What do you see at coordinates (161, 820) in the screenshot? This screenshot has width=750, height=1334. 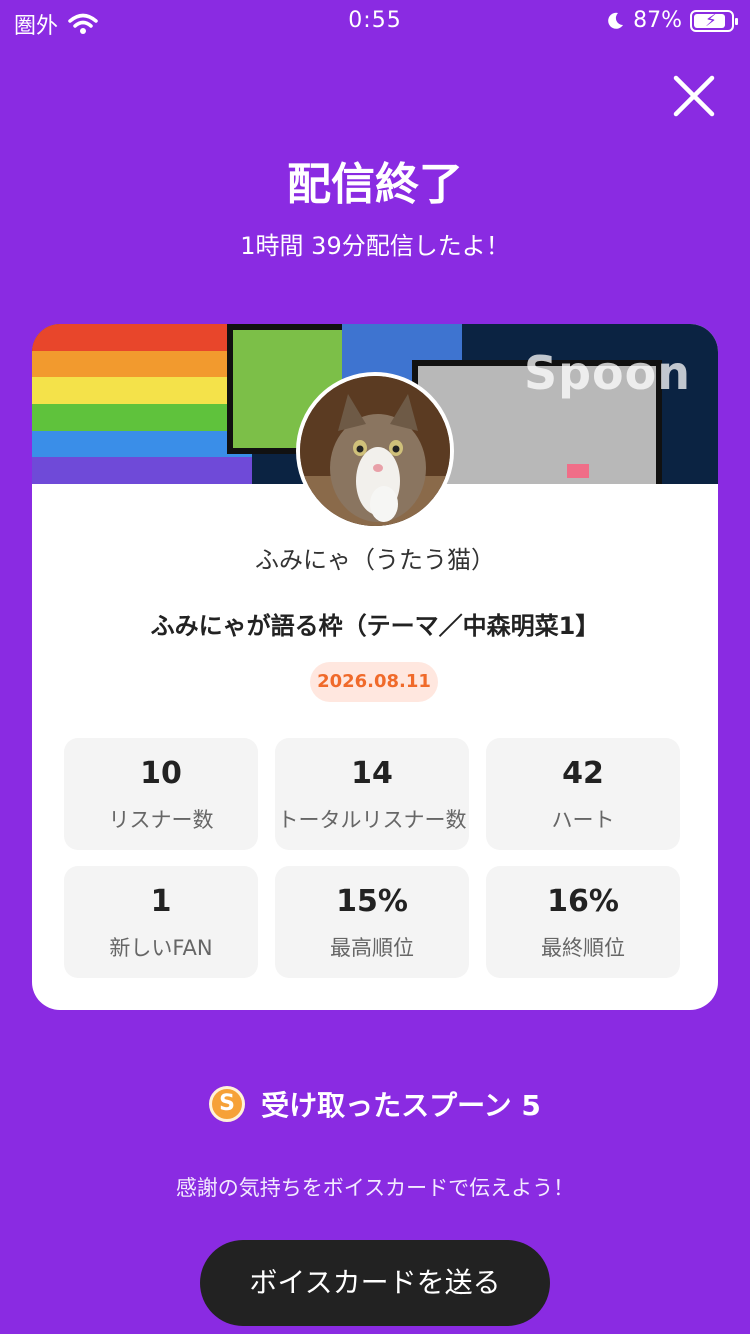 I see `stat-label: リスナー数` at bounding box center [161, 820].